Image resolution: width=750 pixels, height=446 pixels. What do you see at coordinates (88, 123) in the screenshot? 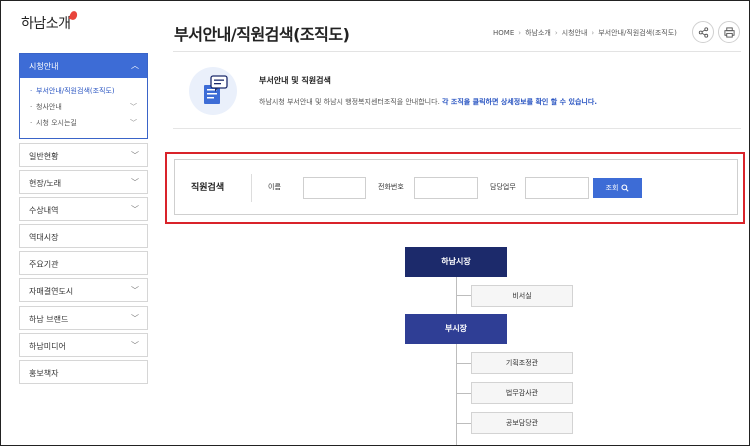
I see `sidebar-sub-item-directions: 시청 오시는길 ﹀` at bounding box center [88, 123].